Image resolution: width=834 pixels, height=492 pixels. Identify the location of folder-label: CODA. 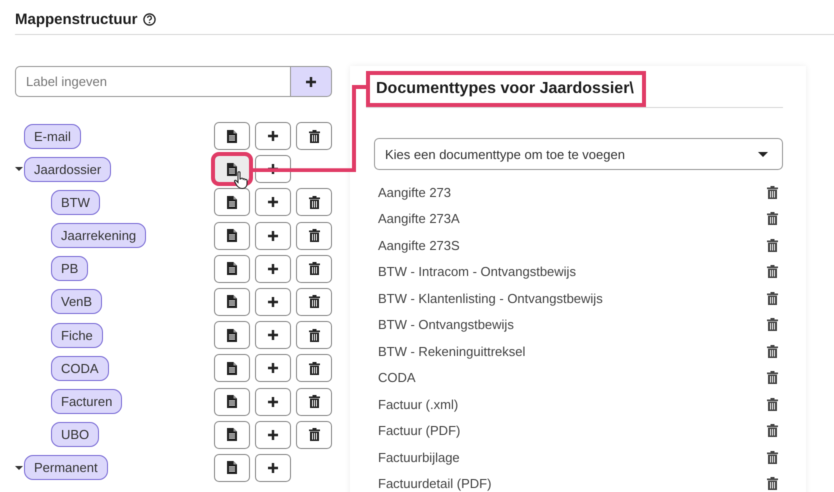
(80, 368).